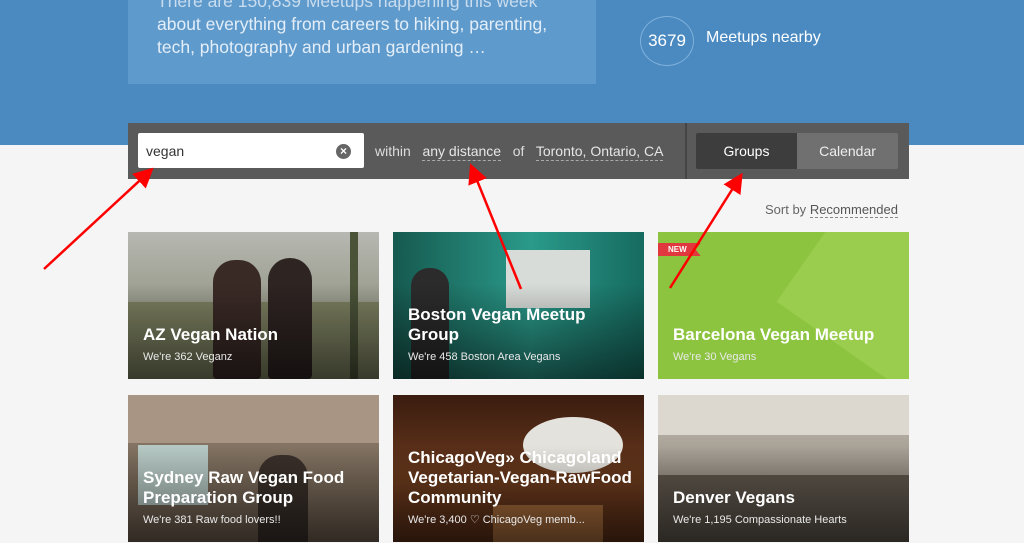  I want to click on meetup-count-circle: 3679, so click(667, 41).